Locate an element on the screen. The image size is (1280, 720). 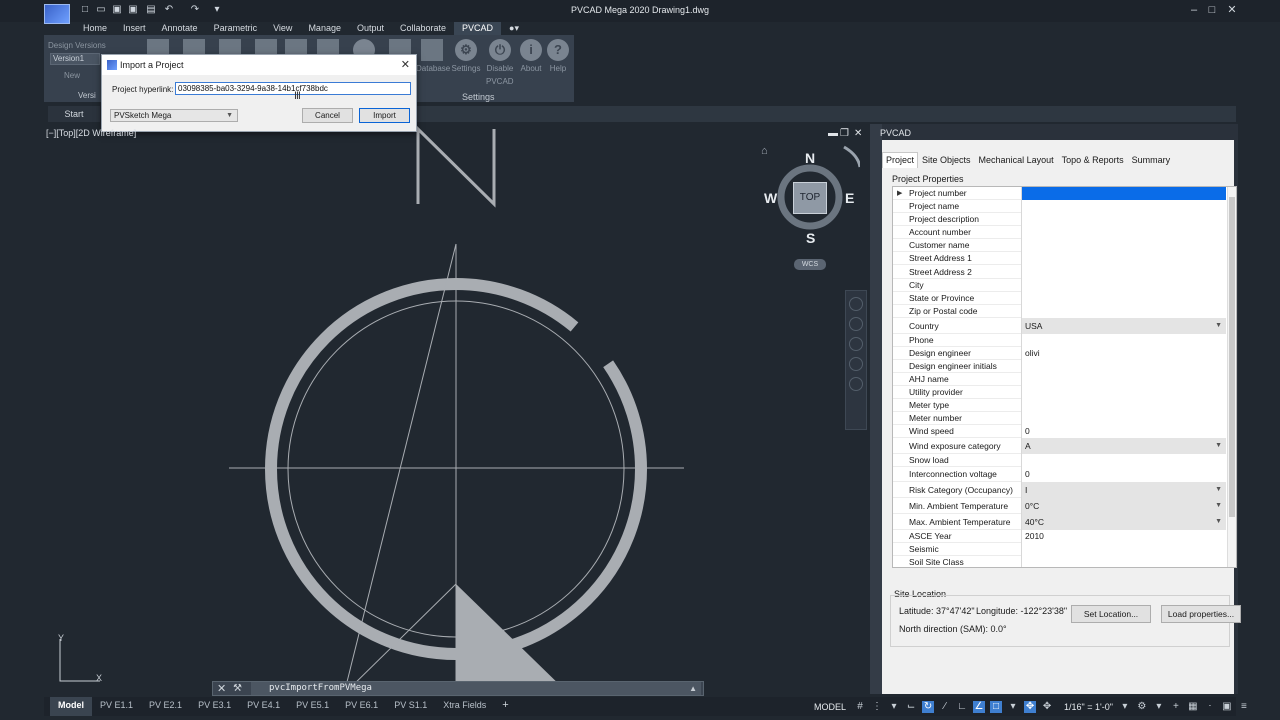
disable-button: ⏻ Disable is located at coordinates (500, 56).